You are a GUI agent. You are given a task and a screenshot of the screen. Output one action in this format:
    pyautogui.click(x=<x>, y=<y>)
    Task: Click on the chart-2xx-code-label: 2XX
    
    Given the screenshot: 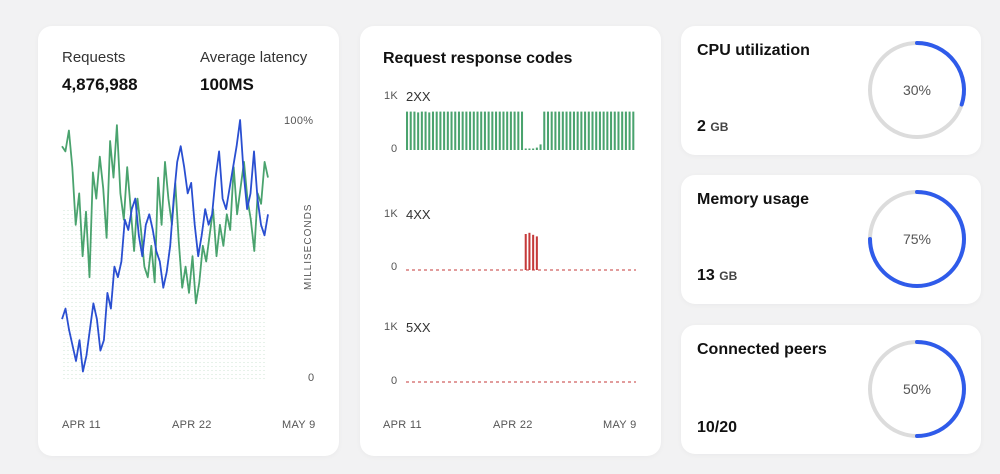 What is the action you would take?
    pyautogui.click(x=418, y=96)
    